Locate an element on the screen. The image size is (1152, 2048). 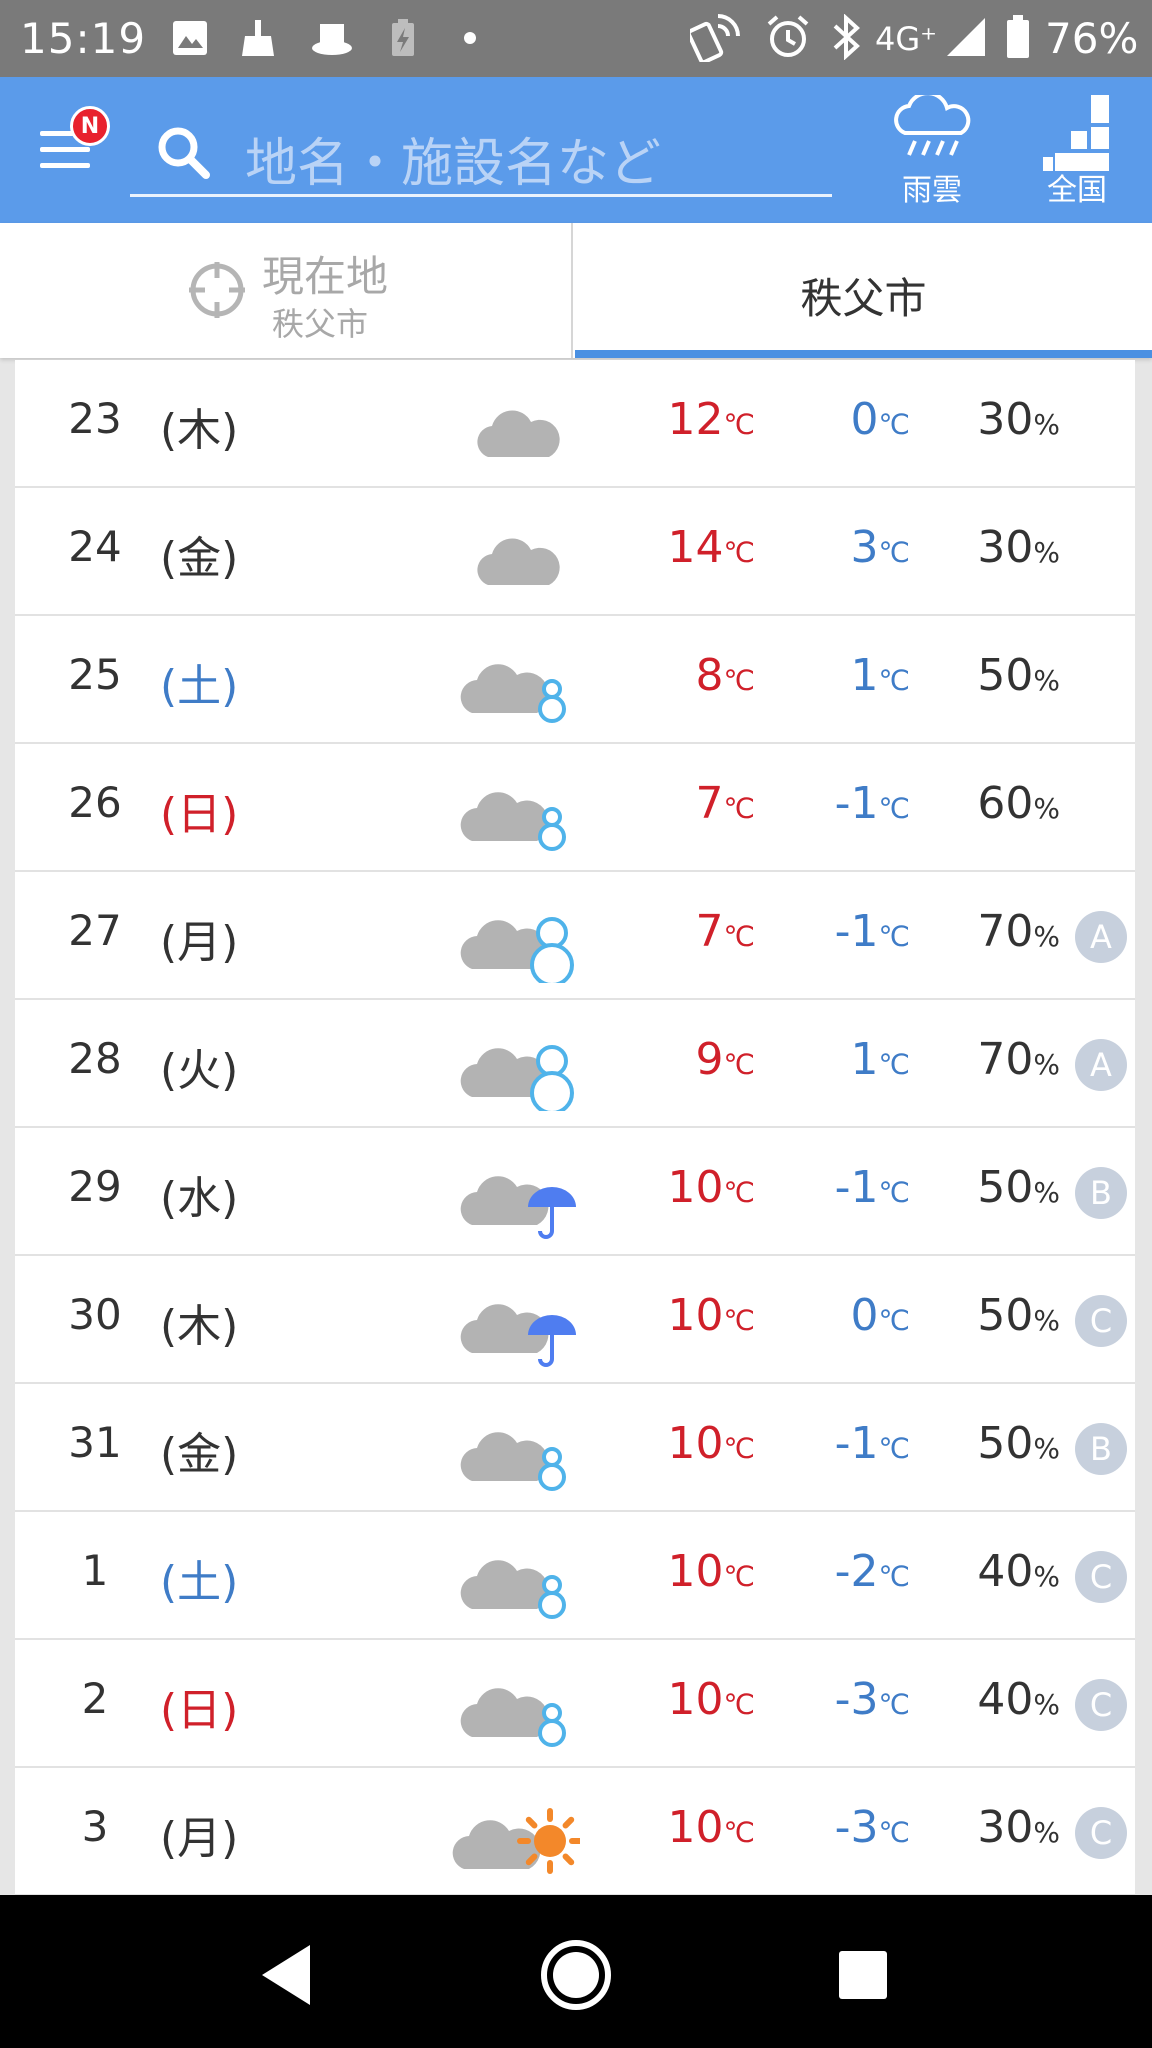
high-temp-value: 8 is located at coordinates (709, 675).